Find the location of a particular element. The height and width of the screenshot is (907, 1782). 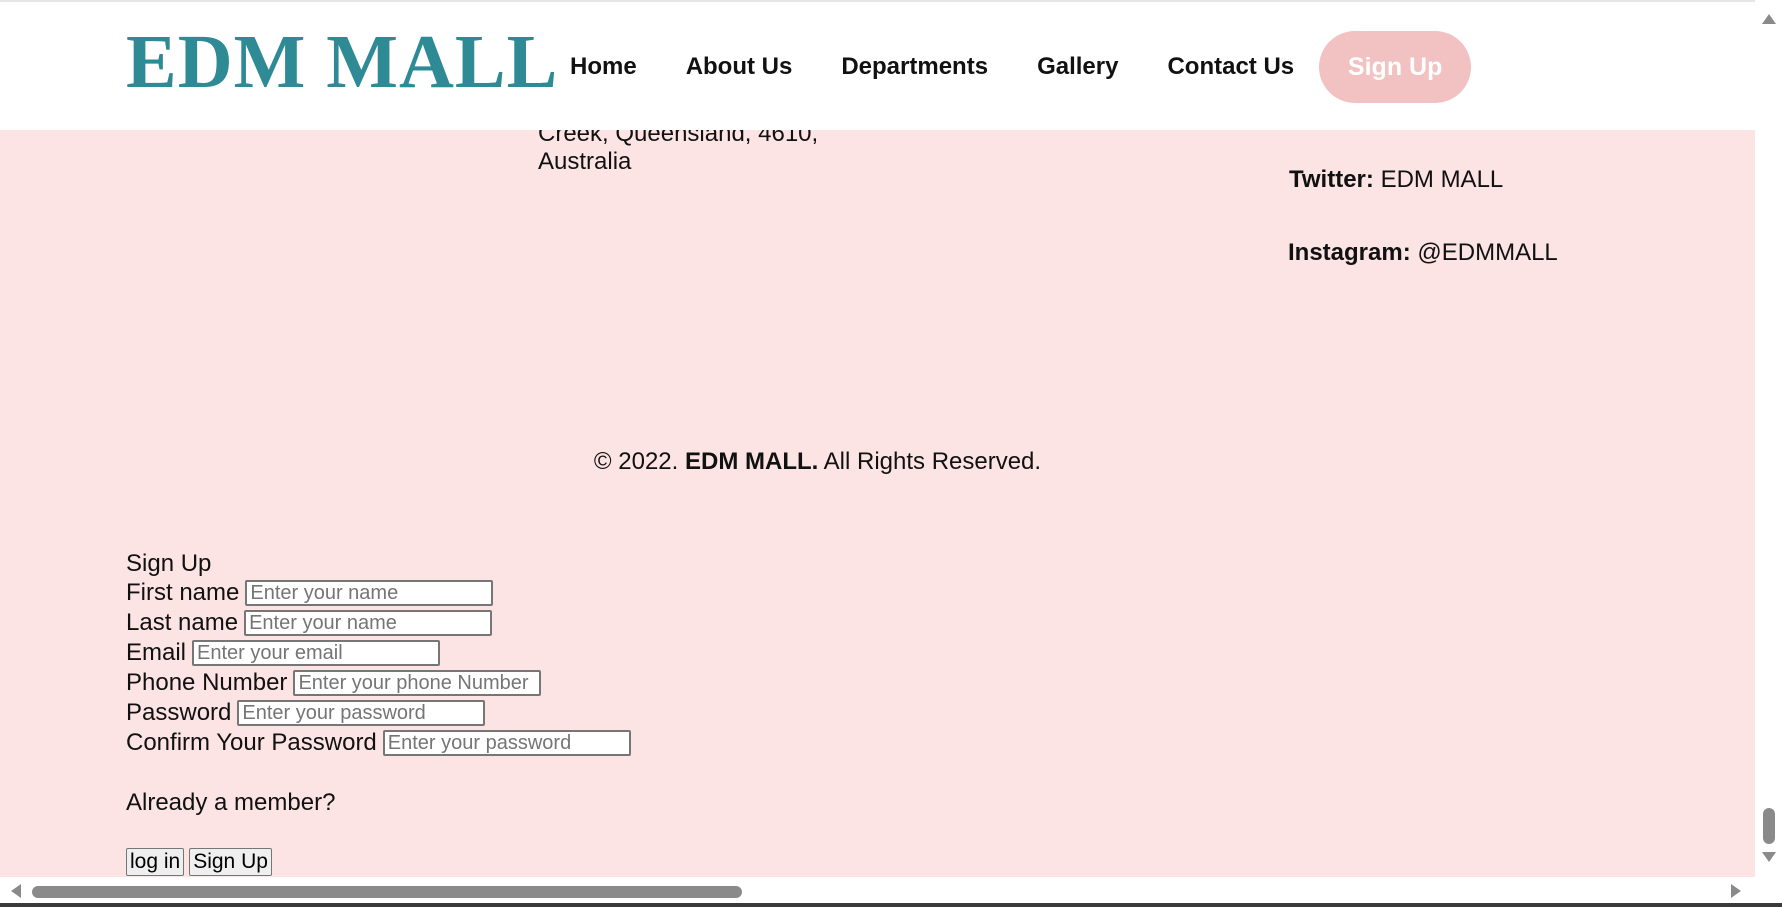

last-name-row: Last name is located at coordinates (378, 623).